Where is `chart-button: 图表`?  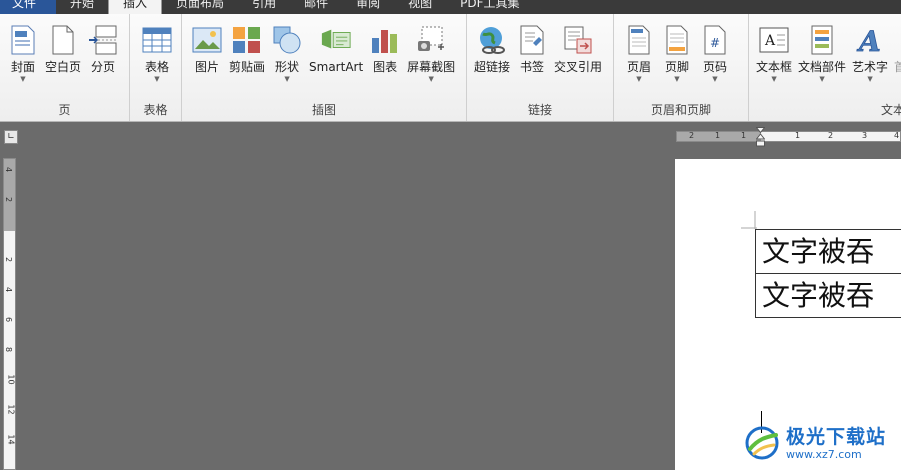 chart-button: 图表 is located at coordinates (385, 54).